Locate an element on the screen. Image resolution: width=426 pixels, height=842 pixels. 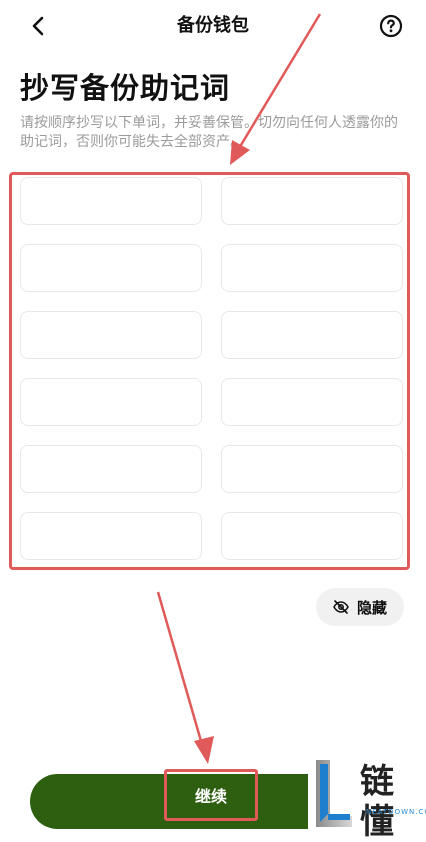
watermark-subtext: NEATDOWN.COM is located at coordinates (396, 812).